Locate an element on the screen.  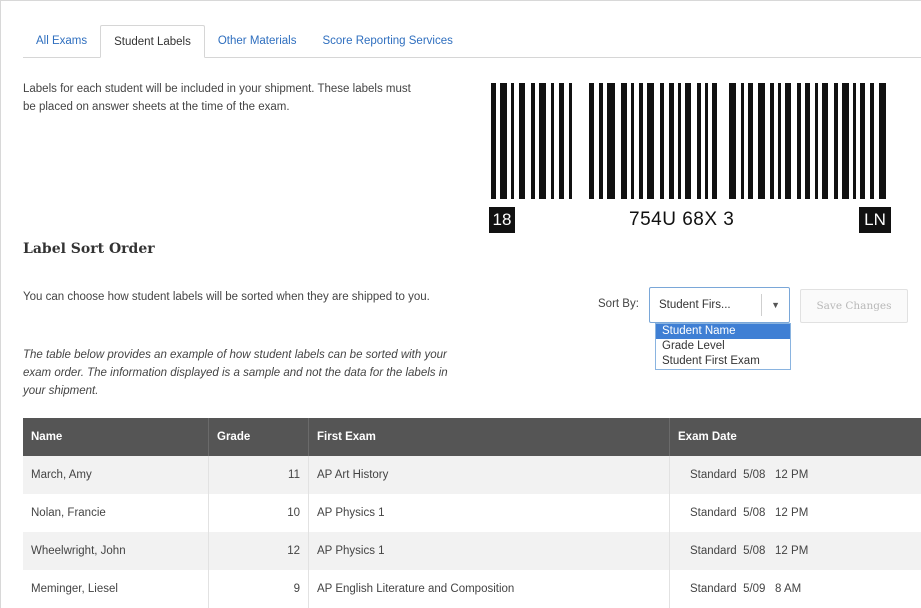
cell-grade: 12 is located at coordinates (259, 551).